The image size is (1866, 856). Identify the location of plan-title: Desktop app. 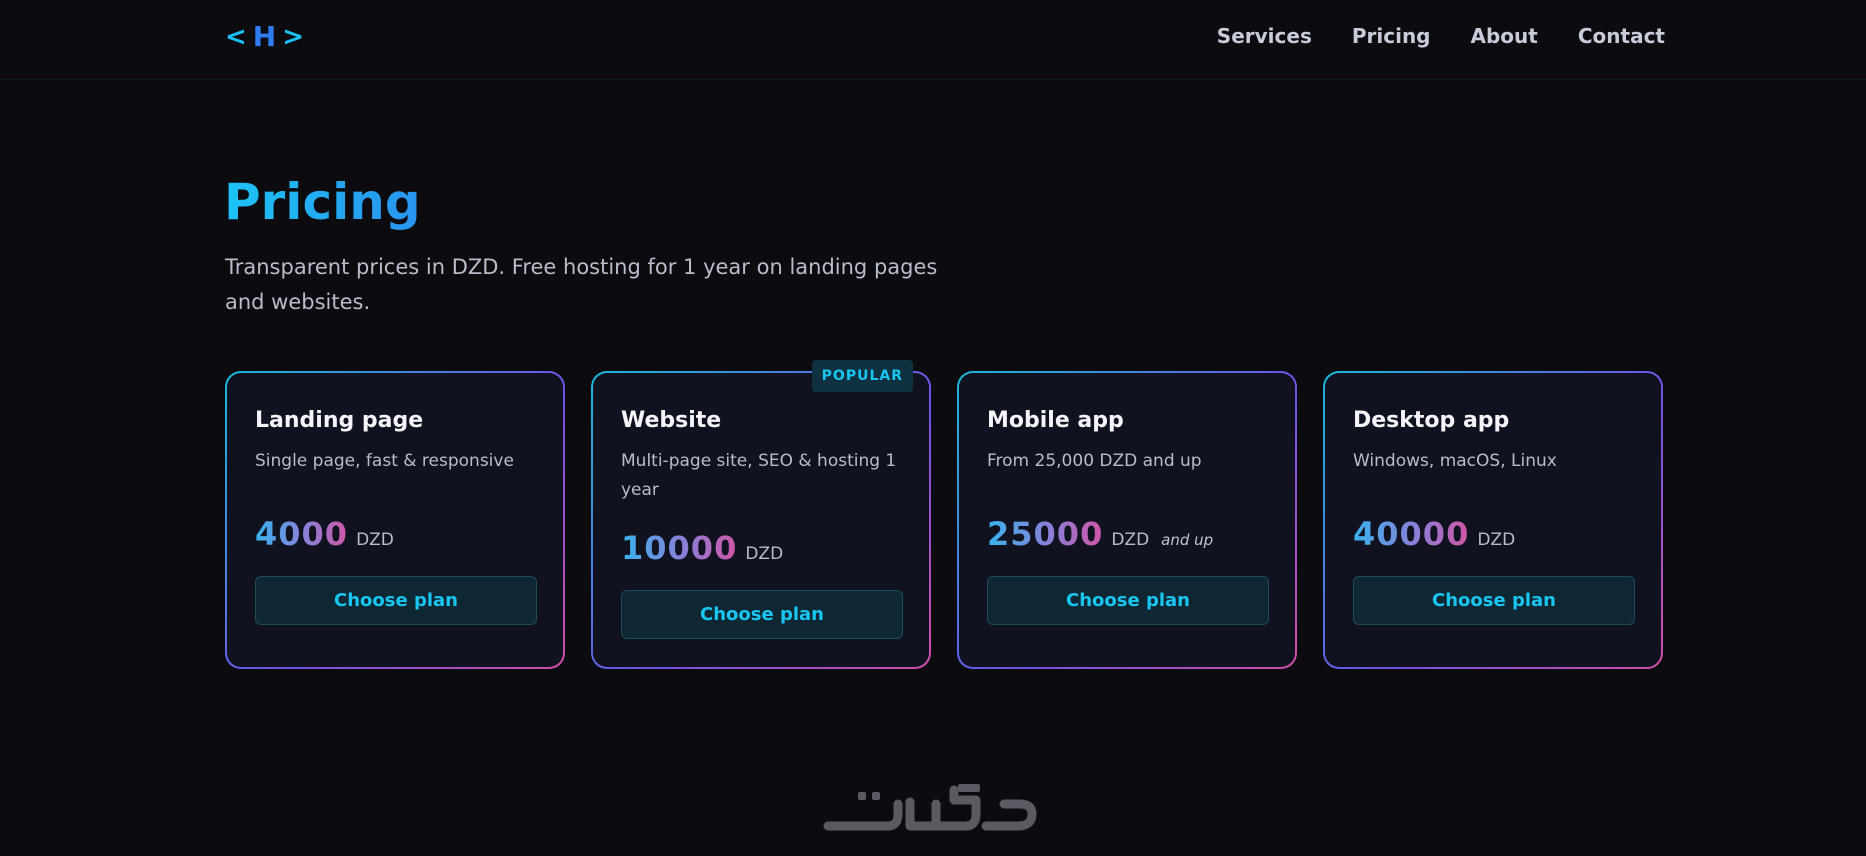
(1431, 420).